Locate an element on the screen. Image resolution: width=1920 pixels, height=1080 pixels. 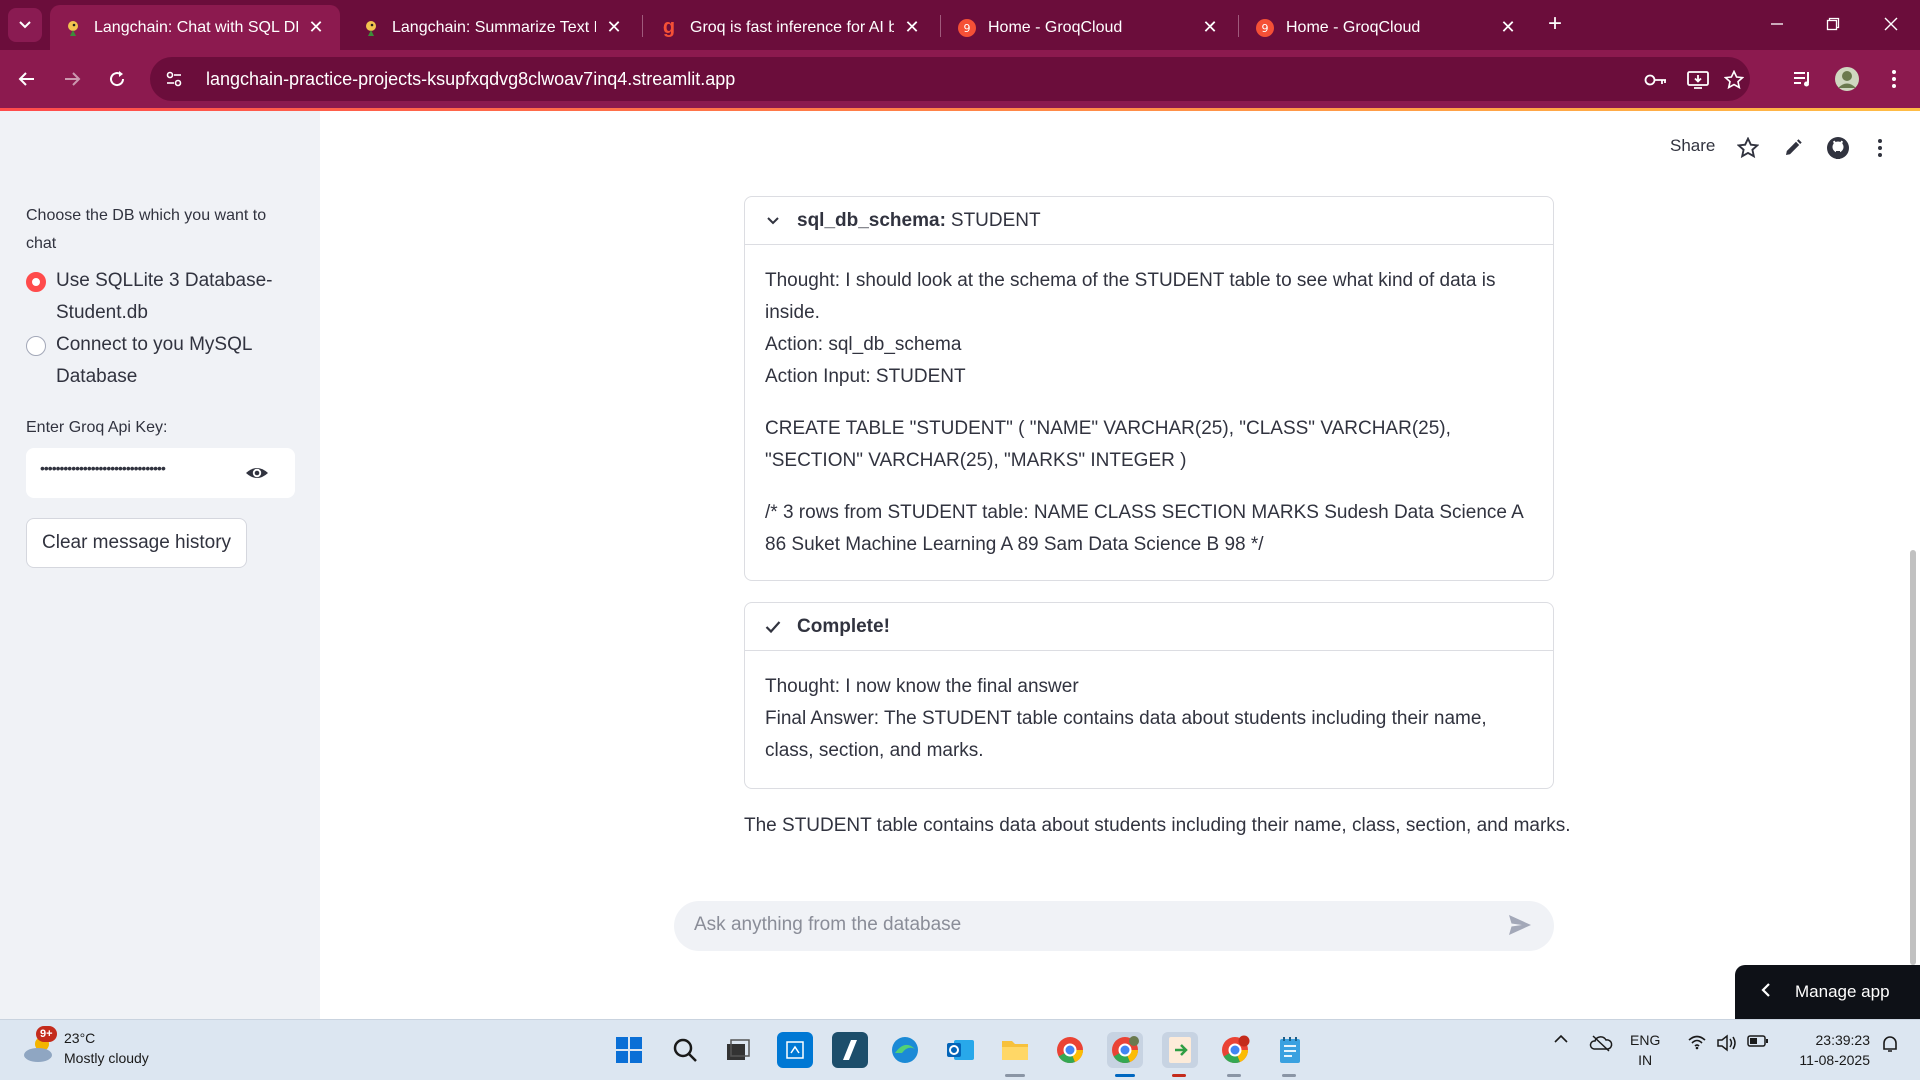
kebab-menu-icon is located at coordinates (1894, 79).